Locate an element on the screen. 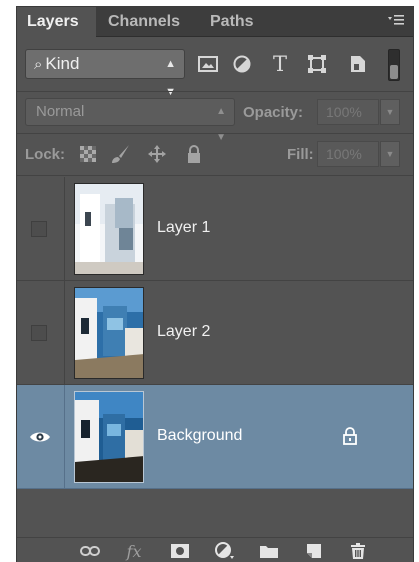 Image resolution: width=419 pixels, height=562 pixels. lock-image-icon is located at coordinates (120, 154).